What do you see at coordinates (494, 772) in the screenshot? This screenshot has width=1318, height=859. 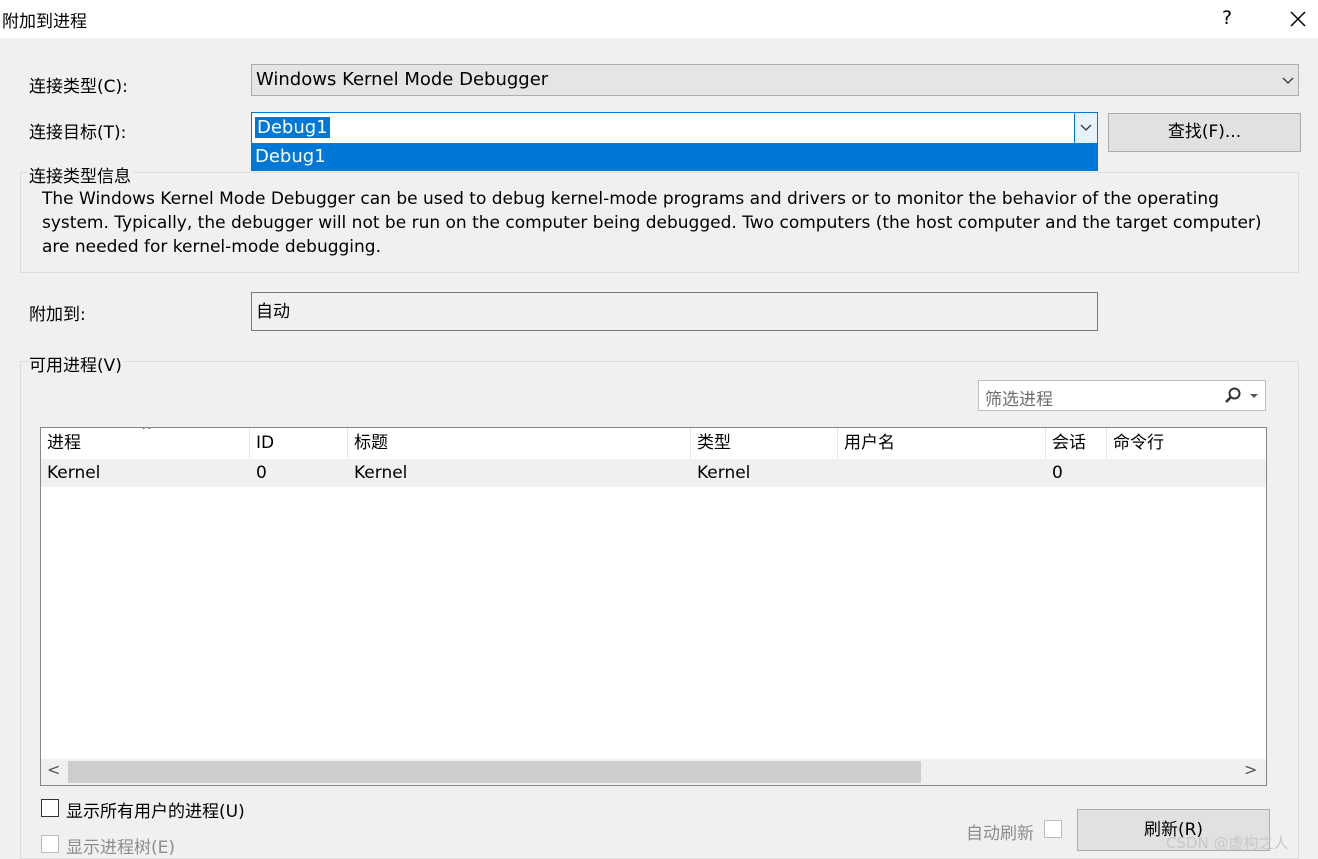 I see `scrollbar-thumb` at bounding box center [494, 772].